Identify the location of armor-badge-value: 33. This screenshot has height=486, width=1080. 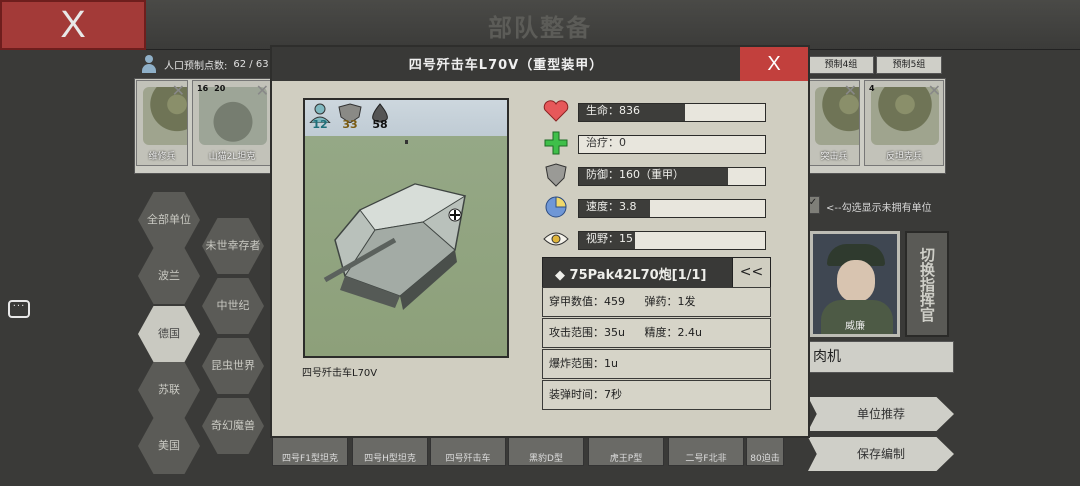
(350, 124).